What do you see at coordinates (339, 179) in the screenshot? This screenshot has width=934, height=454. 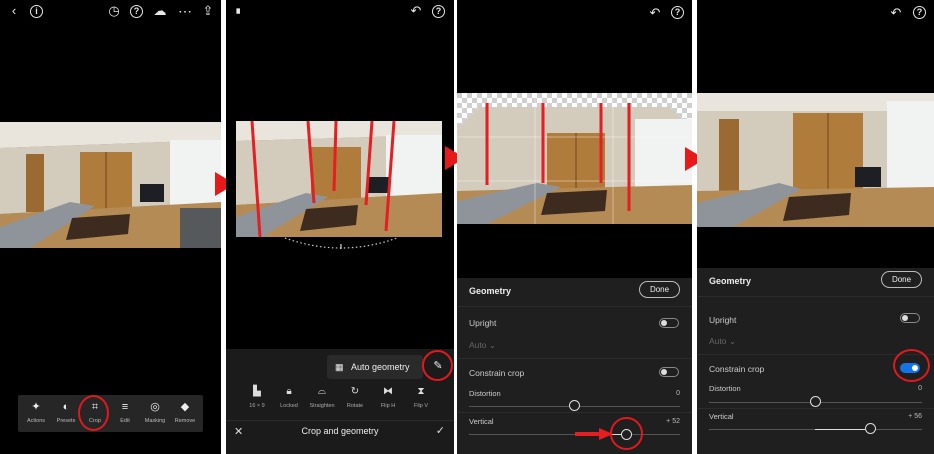 I see `room-photo-crop` at bounding box center [339, 179].